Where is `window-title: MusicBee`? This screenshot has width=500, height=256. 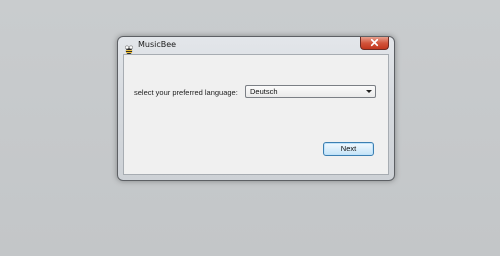 window-title: MusicBee is located at coordinates (157, 44).